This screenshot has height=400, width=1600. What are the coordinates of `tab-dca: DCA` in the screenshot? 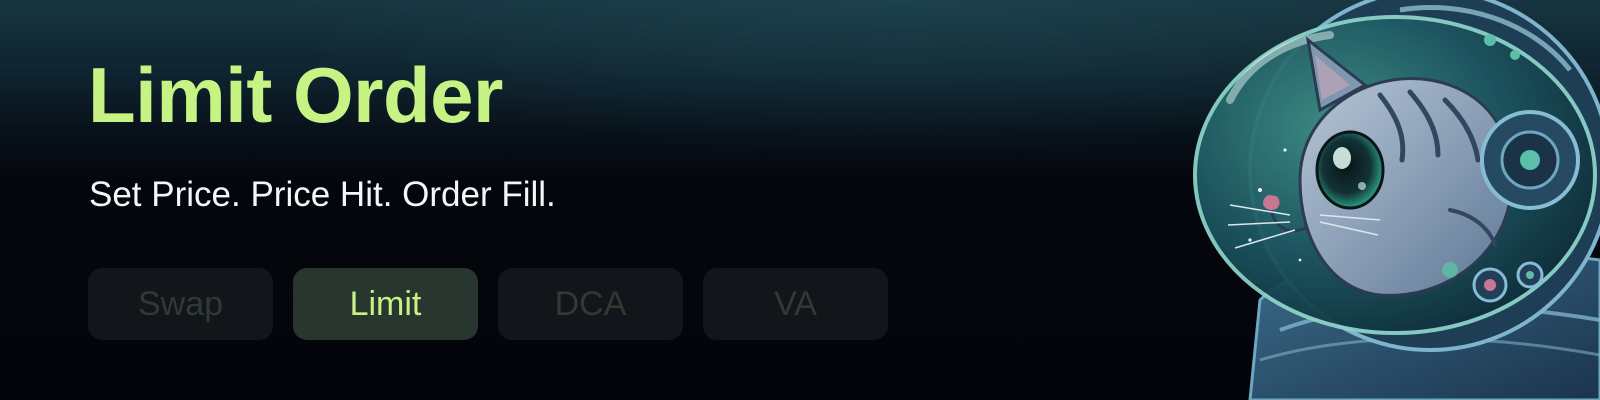 It's located at (590, 304).